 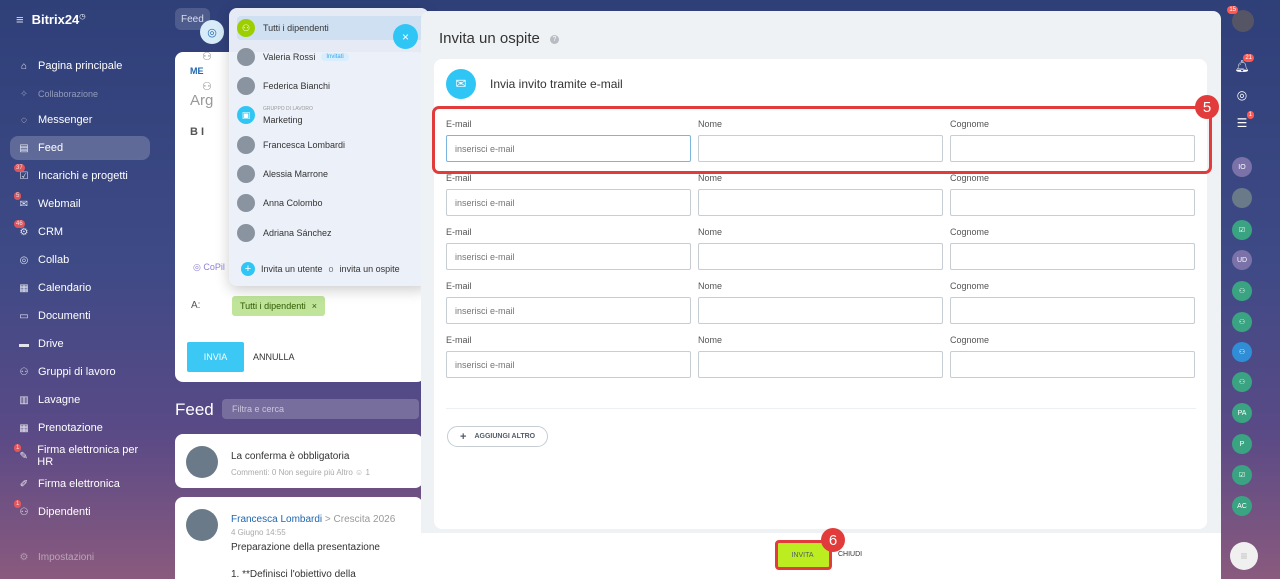 I want to click on sidebar-item-calendario: ▦ Calendario, so click(x=80, y=288).